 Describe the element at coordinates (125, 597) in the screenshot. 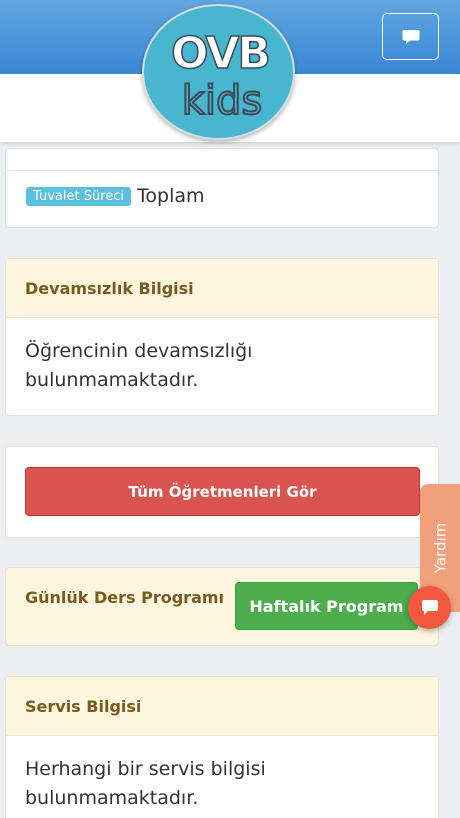

I see `schedule-card-title: Günlük Ders Programı` at that location.